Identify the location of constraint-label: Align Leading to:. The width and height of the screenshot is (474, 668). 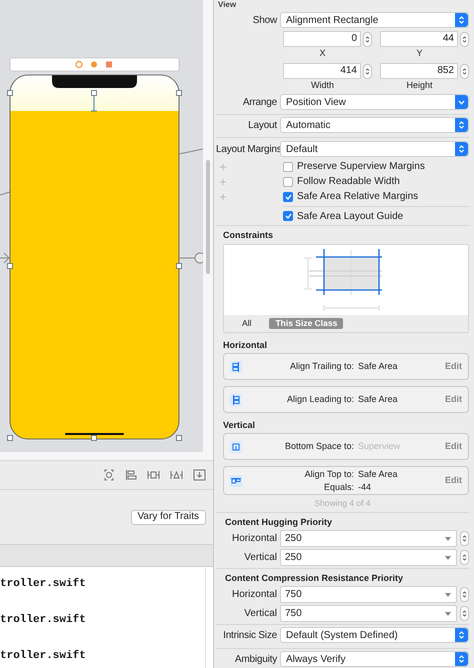
(320, 399).